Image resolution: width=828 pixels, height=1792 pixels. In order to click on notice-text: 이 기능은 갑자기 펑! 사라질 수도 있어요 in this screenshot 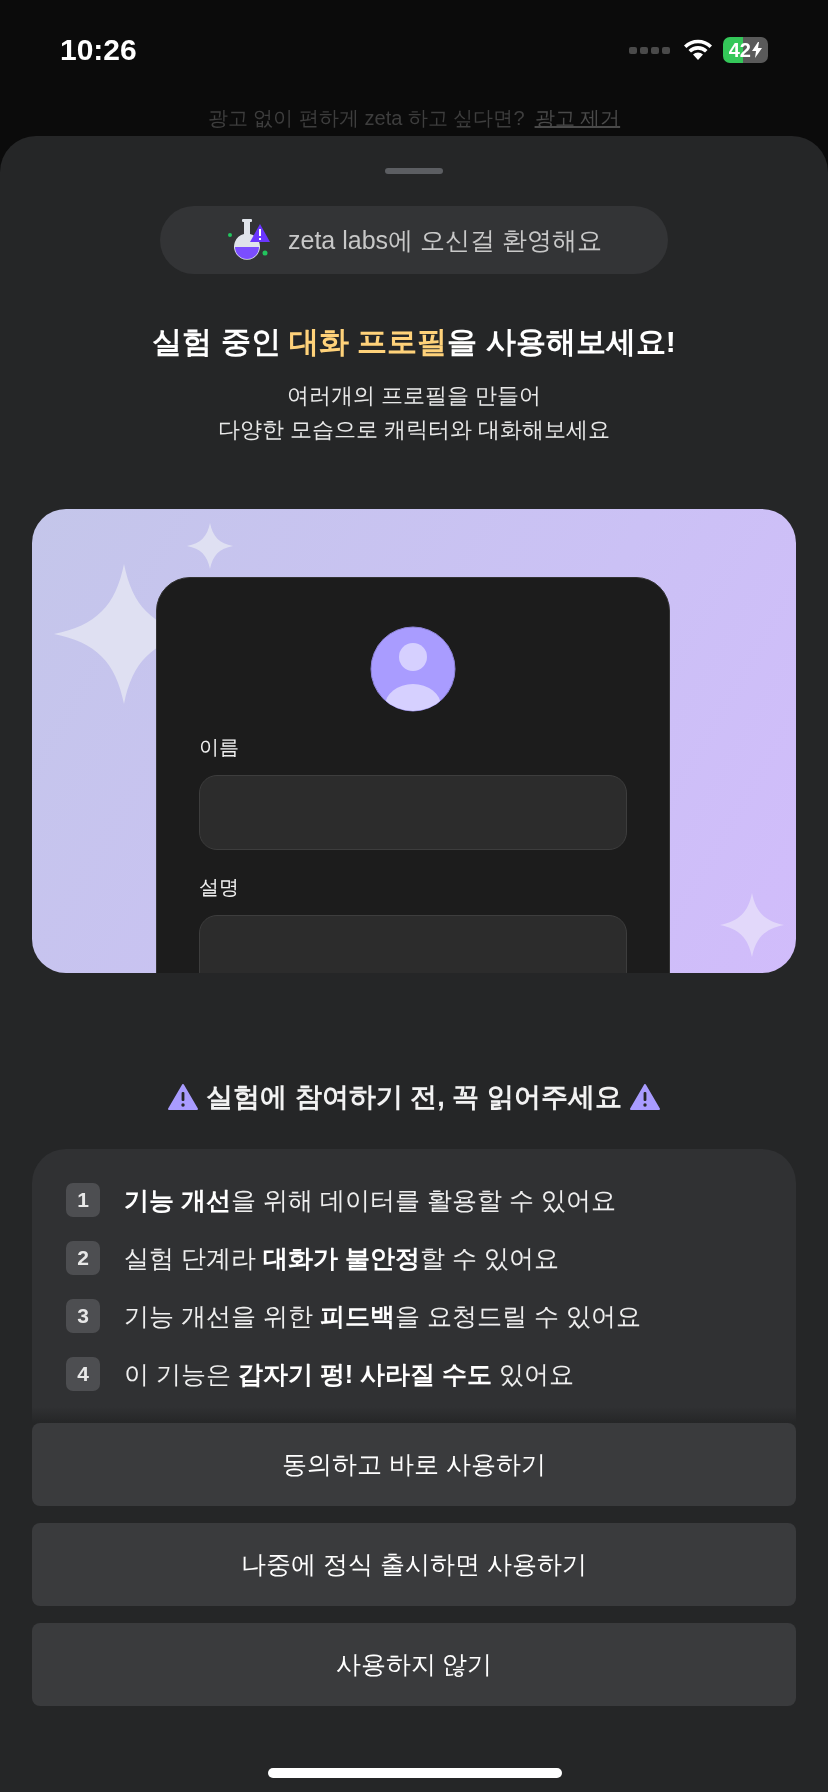, I will do `click(349, 1374)`.